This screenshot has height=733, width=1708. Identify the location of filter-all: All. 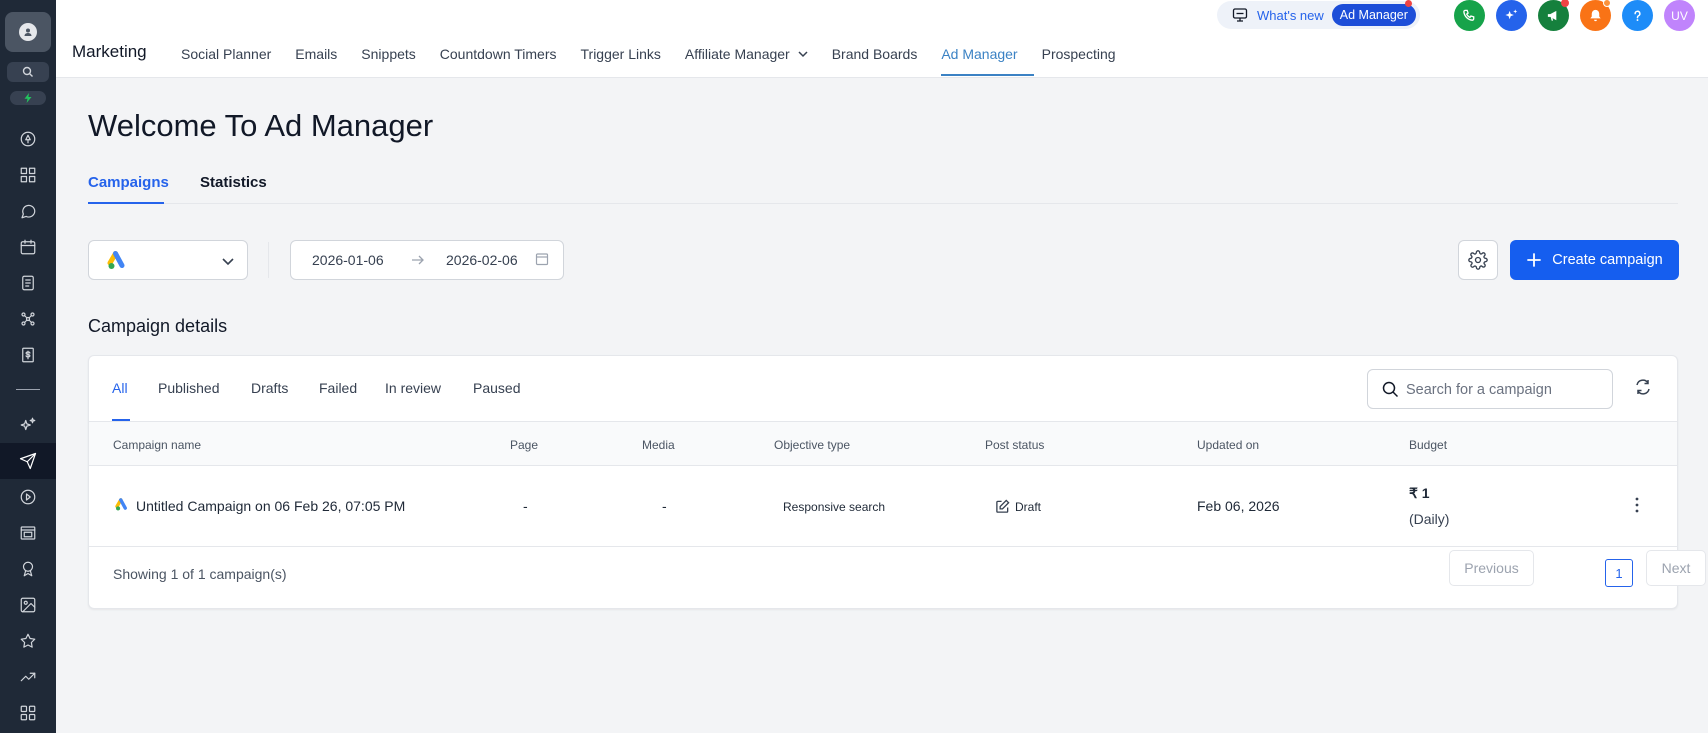
(120, 388).